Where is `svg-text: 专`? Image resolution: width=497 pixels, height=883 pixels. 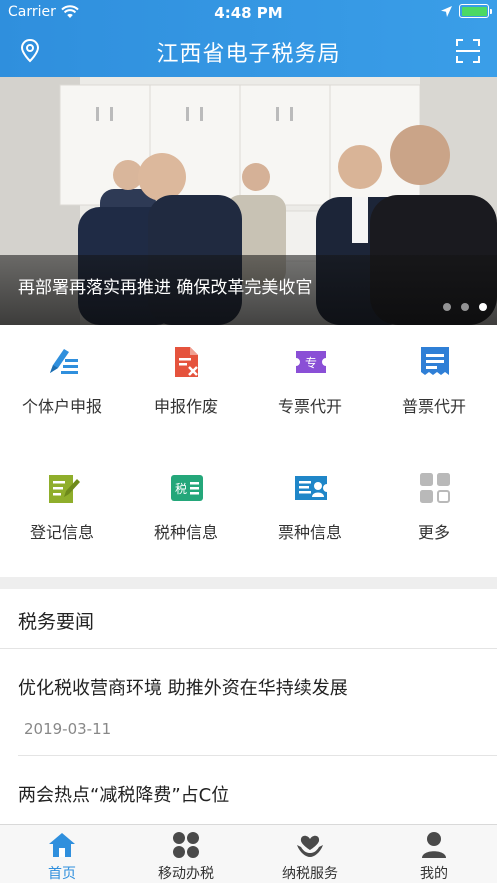 svg-text: 专 is located at coordinates (311, 362).